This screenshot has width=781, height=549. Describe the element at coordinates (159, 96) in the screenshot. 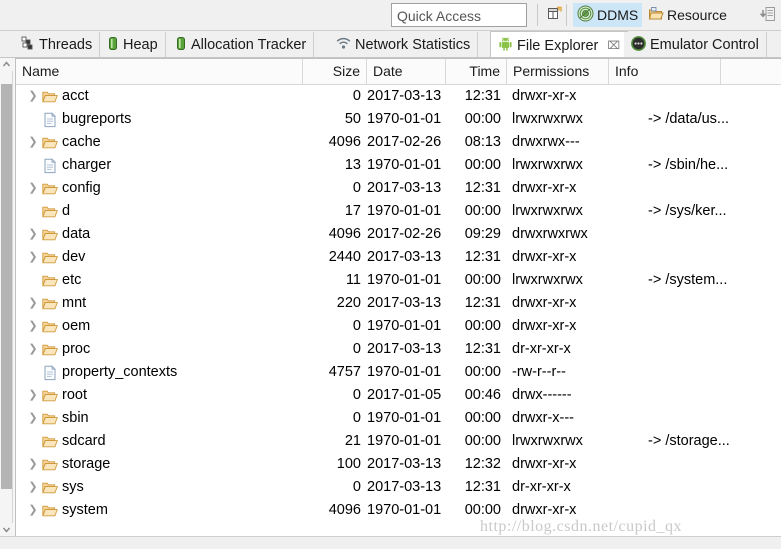

I see `cell-name: ❯ acct` at that location.